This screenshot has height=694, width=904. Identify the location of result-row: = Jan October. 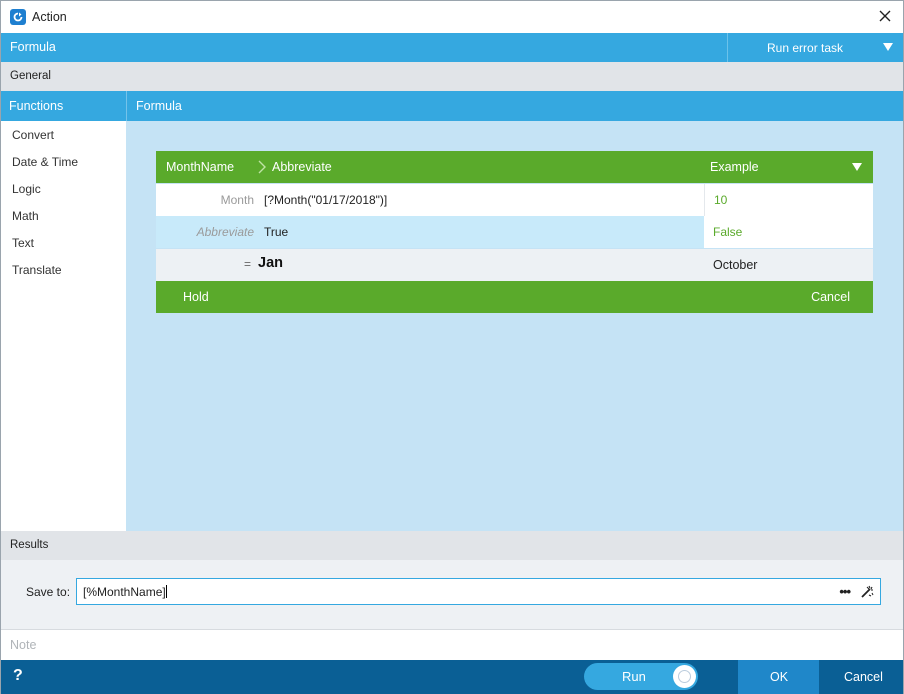
(514, 265).